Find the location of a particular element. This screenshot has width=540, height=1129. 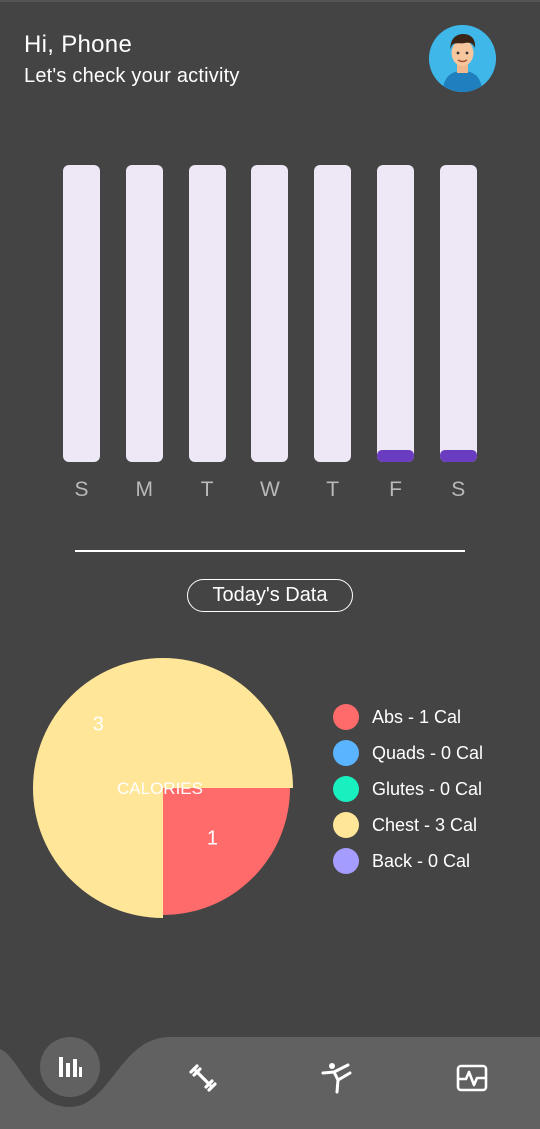

stretch-icon is located at coordinates (336, 1078).